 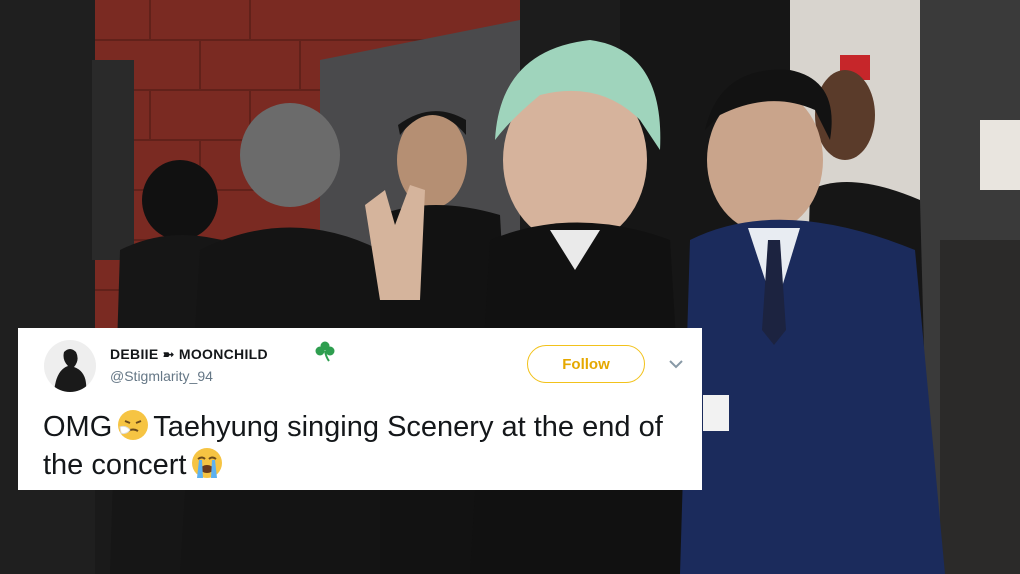 I want to click on follow-button: Follow, so click(x=586, y=364).